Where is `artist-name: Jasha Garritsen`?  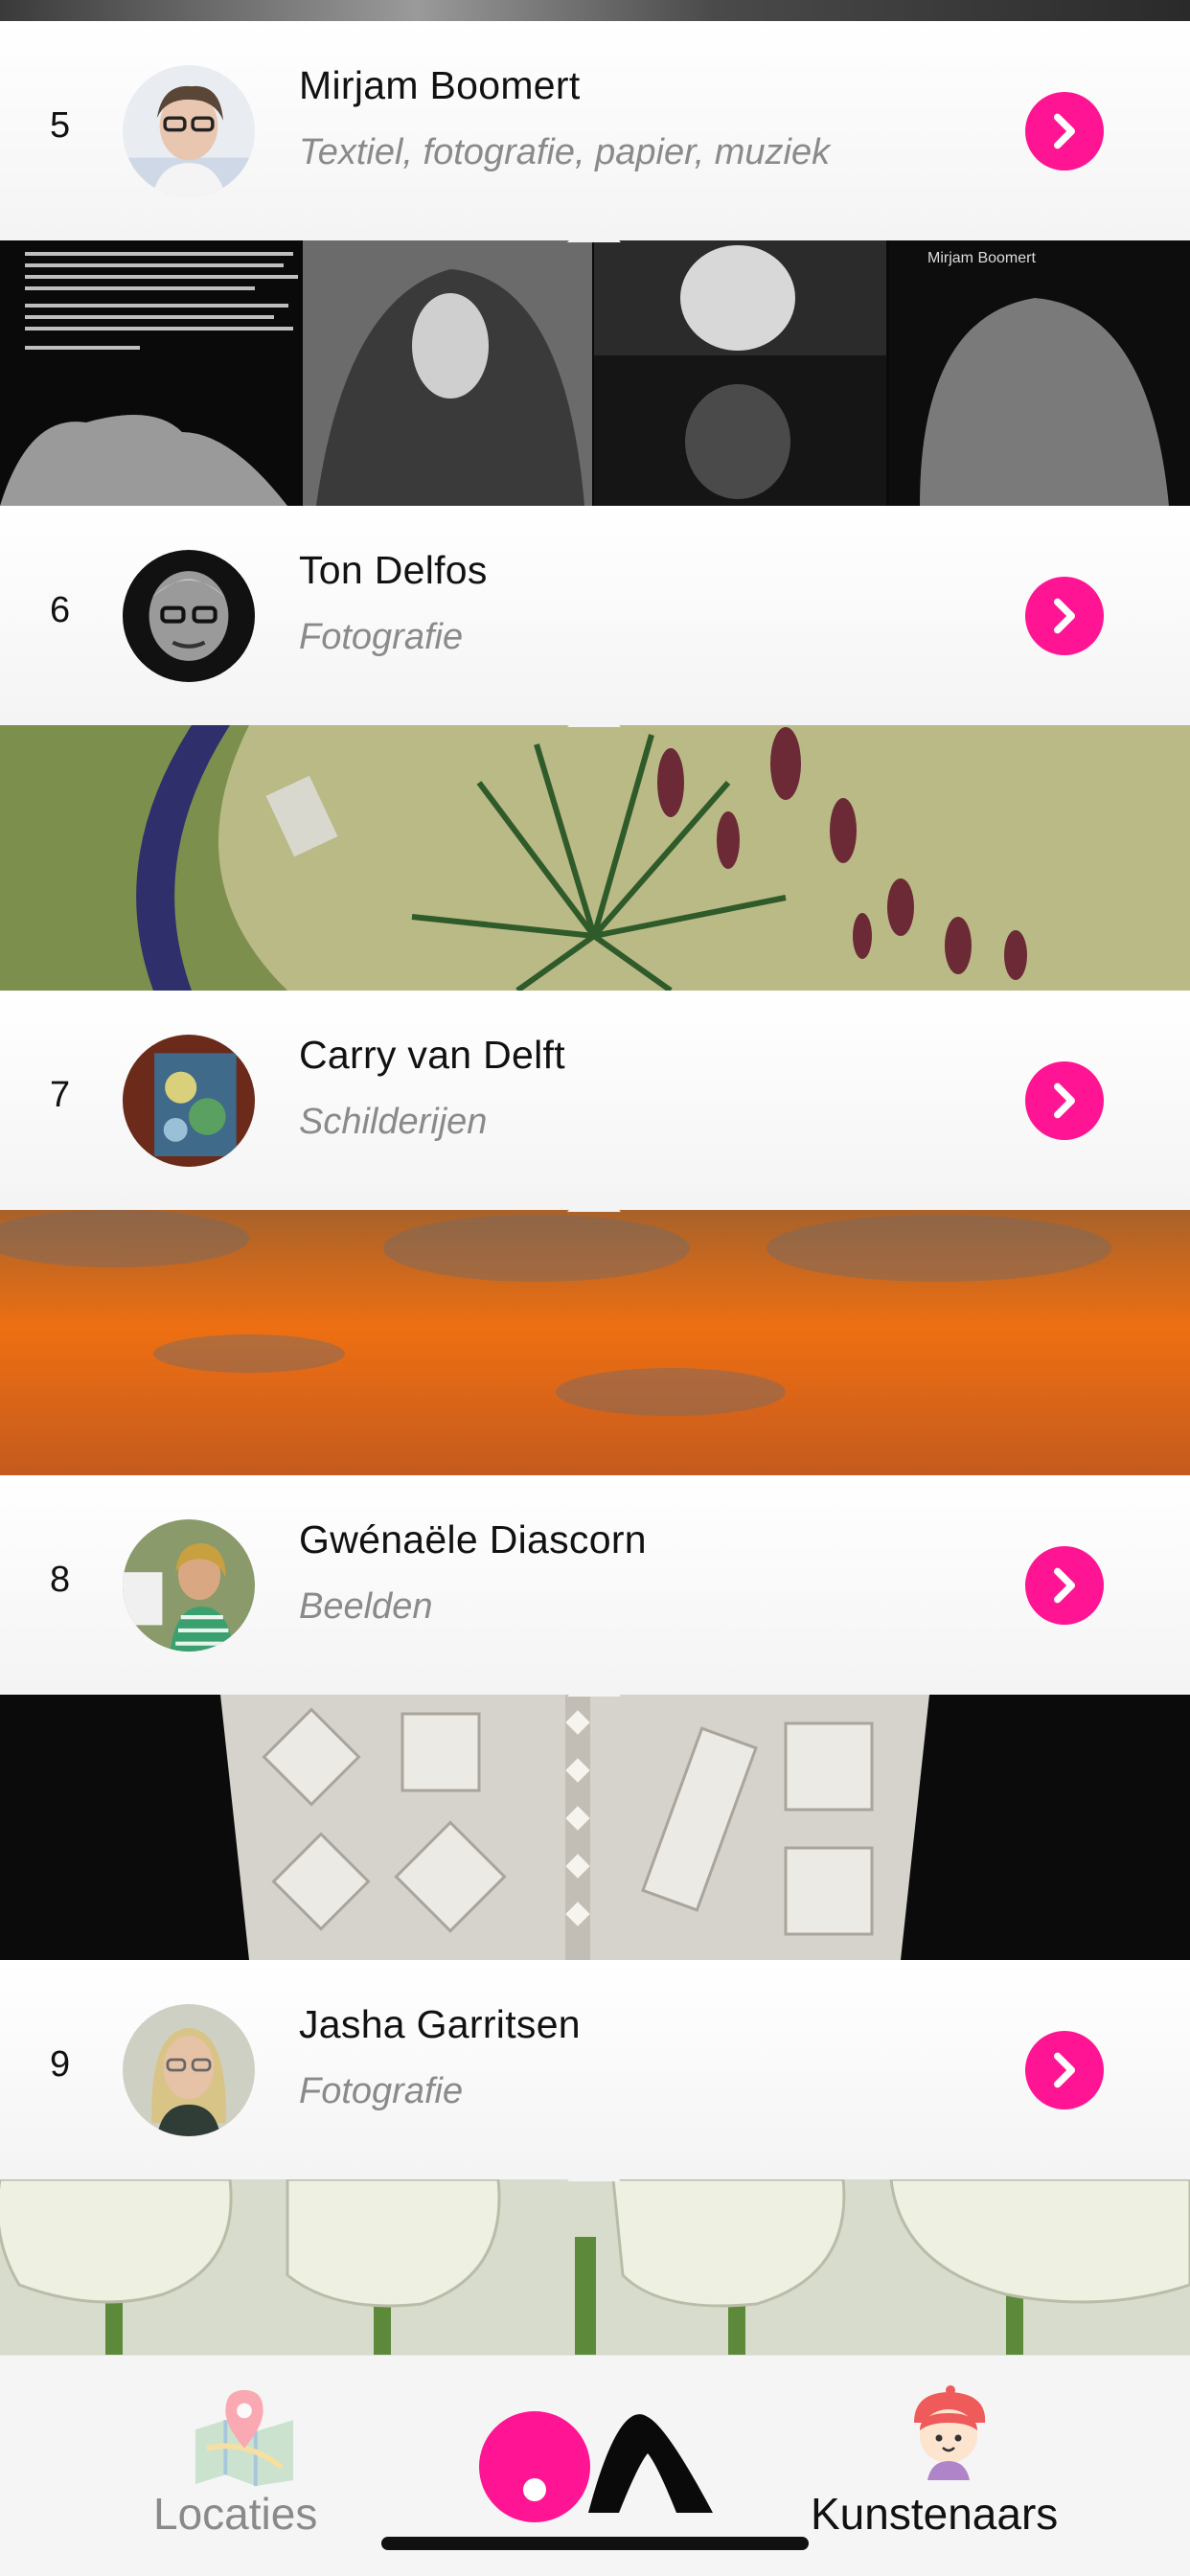
artist-name: Jasha Garritsen is located at coordinates (440, 2024).